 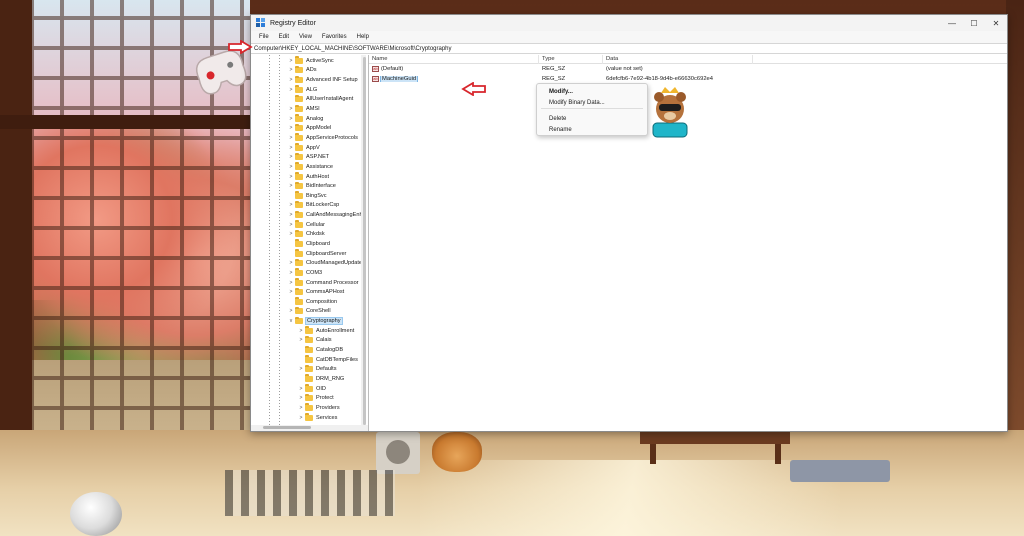 I want to click on tree-item: > ActiveSync, so click(x=307, y=61).